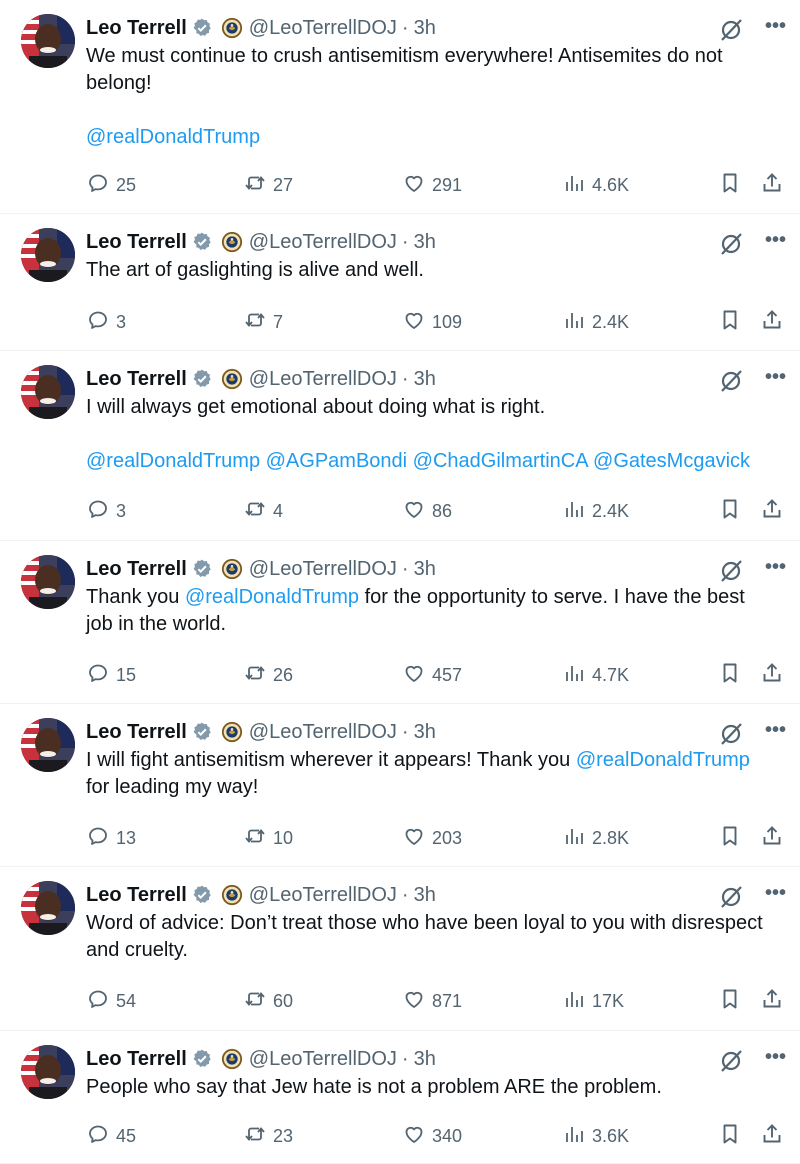  Describe the element at coordinates (432, 322) in the screenshot. I see `like-button: 109` at that location.